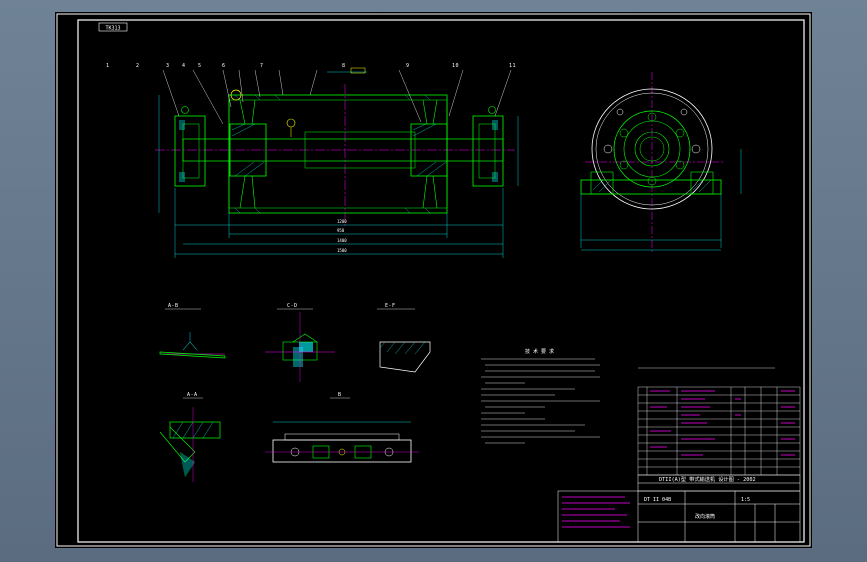 This screenshot has width=867, height=562. Describe the element at coordinates (341, 230) in the screenshot. I see `svg-text: 950` at that location.